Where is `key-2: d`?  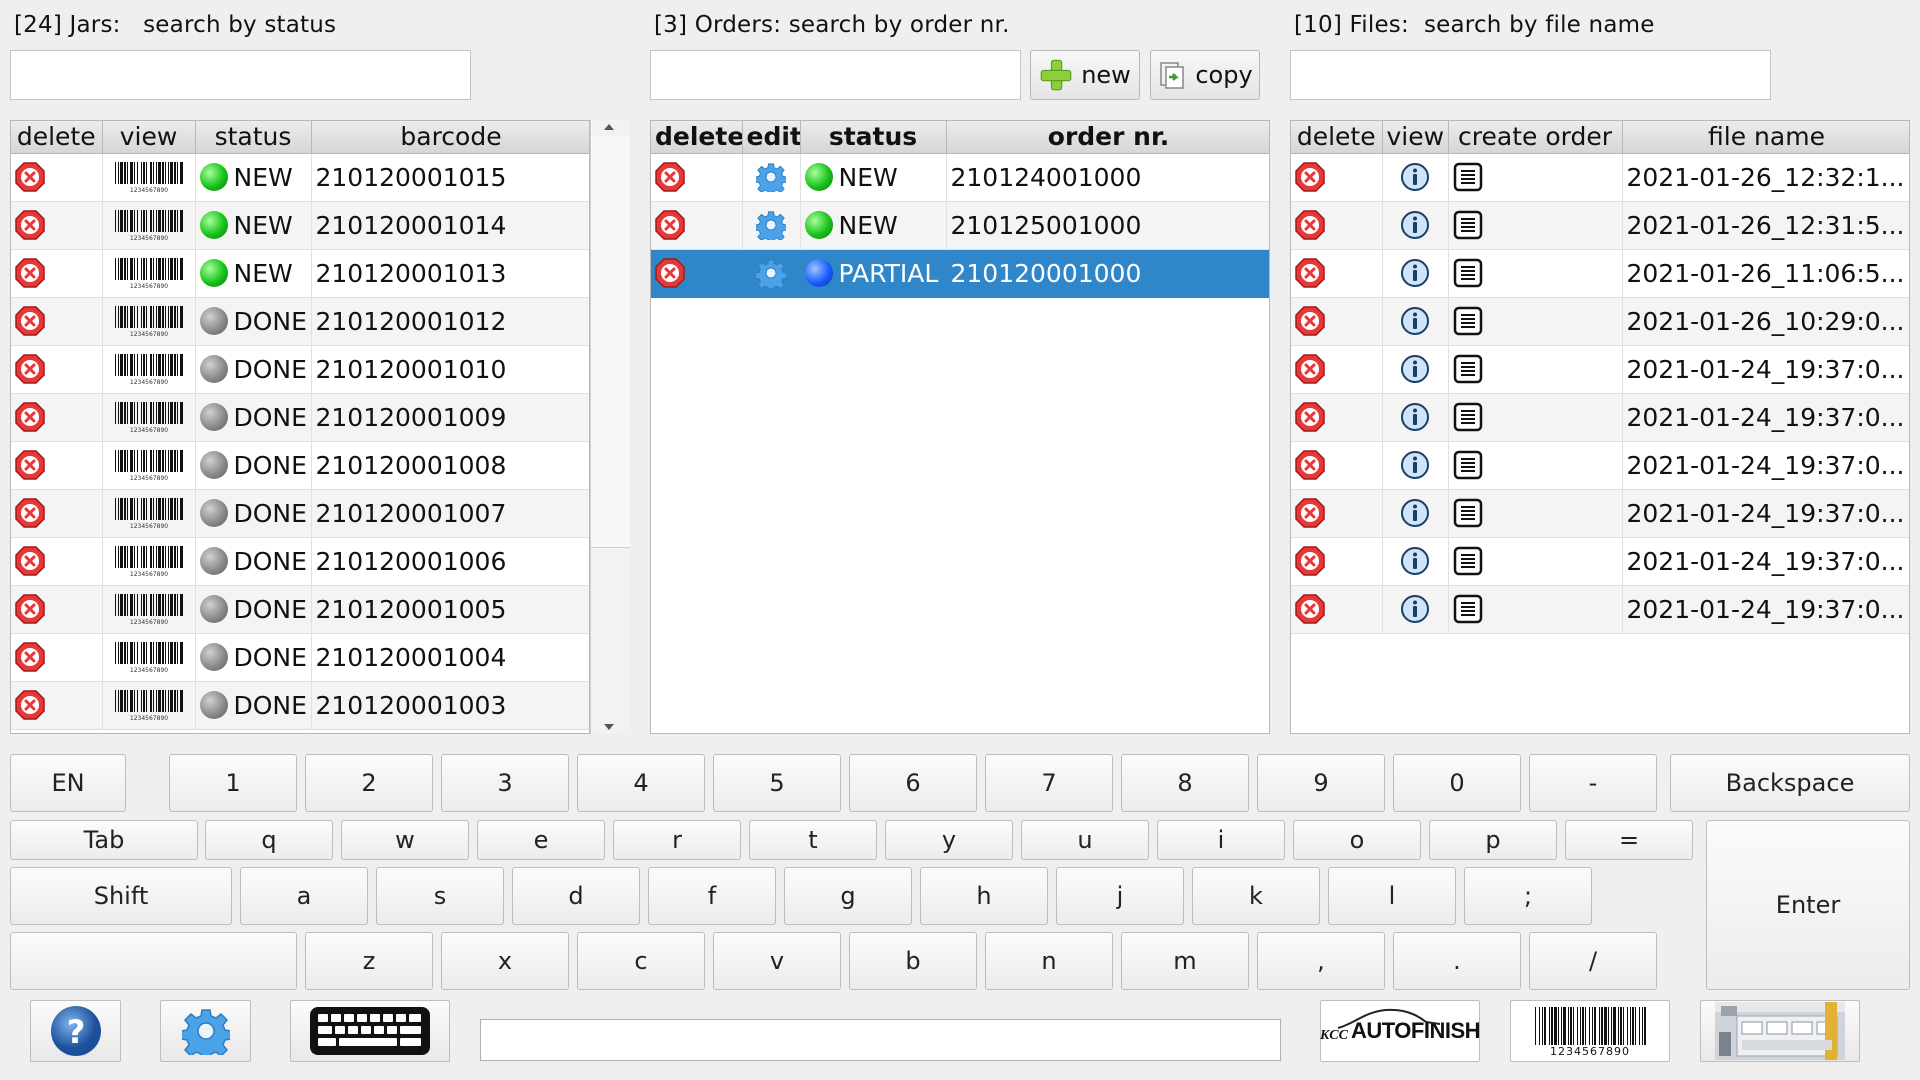
key-2: d is located at coordinates (576, 896).